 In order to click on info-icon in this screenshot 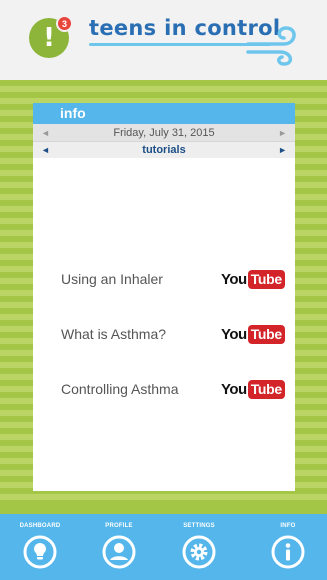, I will do `click(288, 552)`.